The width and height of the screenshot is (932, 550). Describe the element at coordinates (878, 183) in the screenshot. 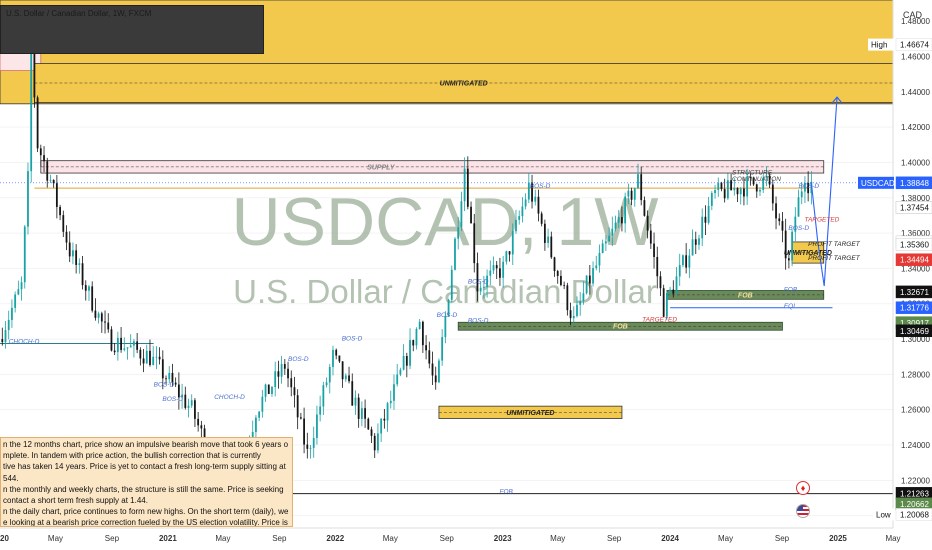

I see `price-tag-name: USDCAD` at that location.